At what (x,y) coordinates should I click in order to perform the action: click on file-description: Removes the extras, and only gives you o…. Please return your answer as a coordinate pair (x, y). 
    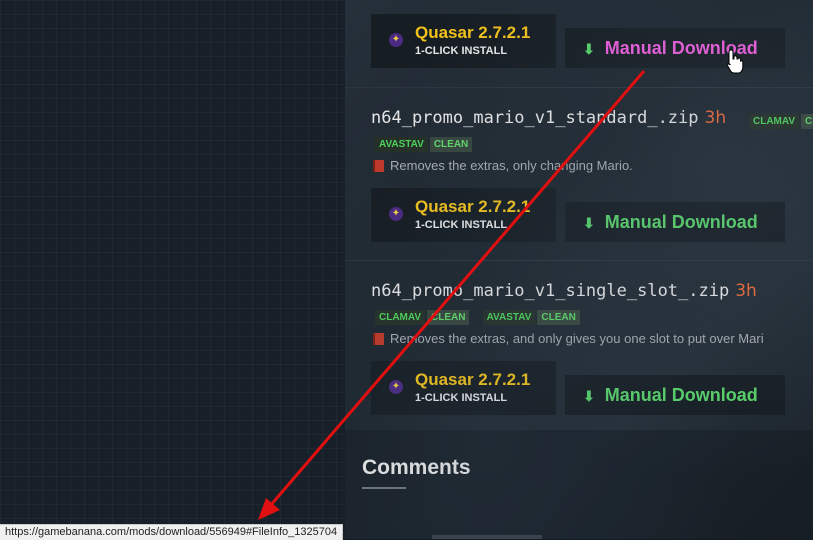
    Looking at the image, I should click on (568, 338).